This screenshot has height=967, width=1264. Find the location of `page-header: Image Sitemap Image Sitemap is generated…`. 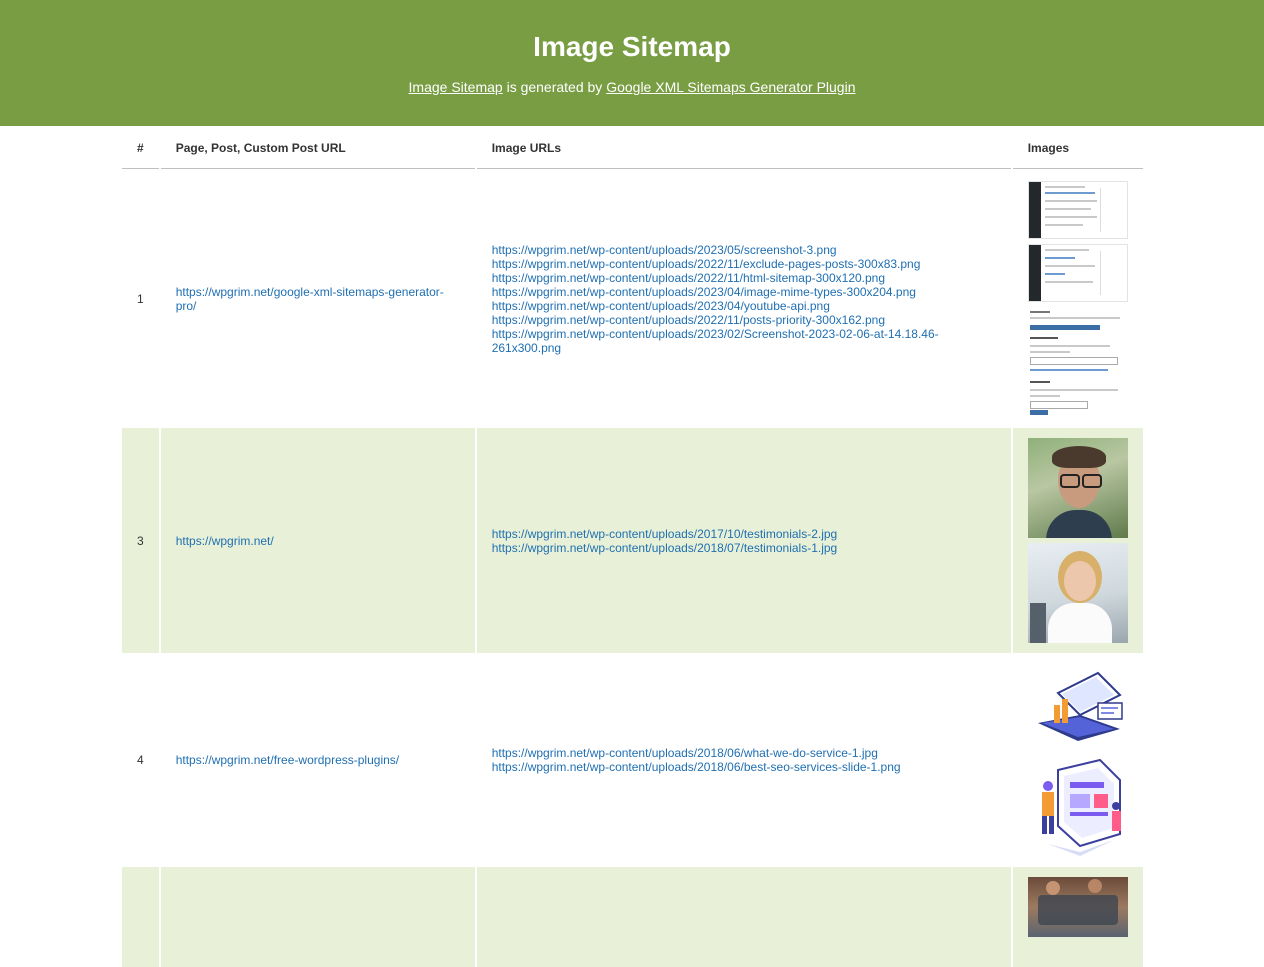

page-header: Image Sitemap Image Sitemap is generated… is located at coordinates (632, 63).